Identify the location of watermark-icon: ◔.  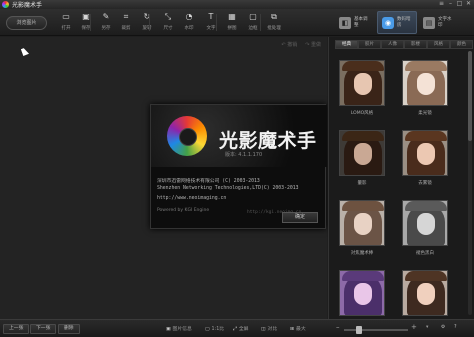
(189, 16).